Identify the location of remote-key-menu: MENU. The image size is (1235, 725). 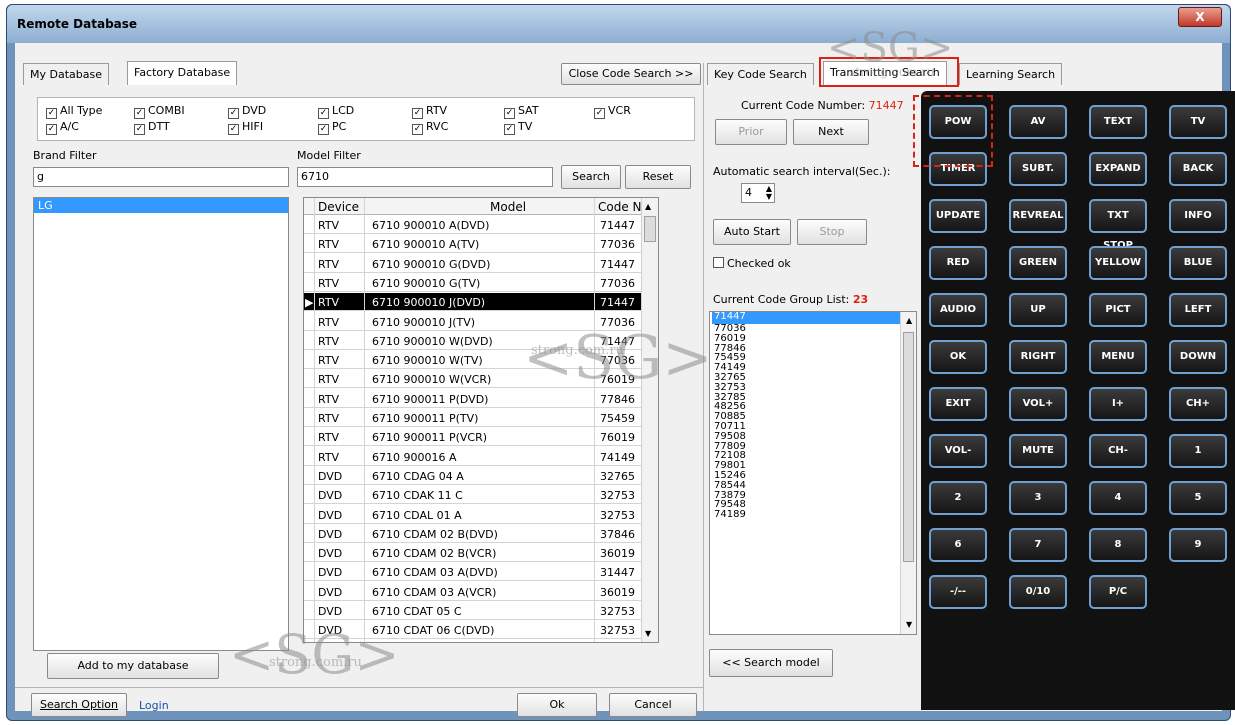
(1118, 357).